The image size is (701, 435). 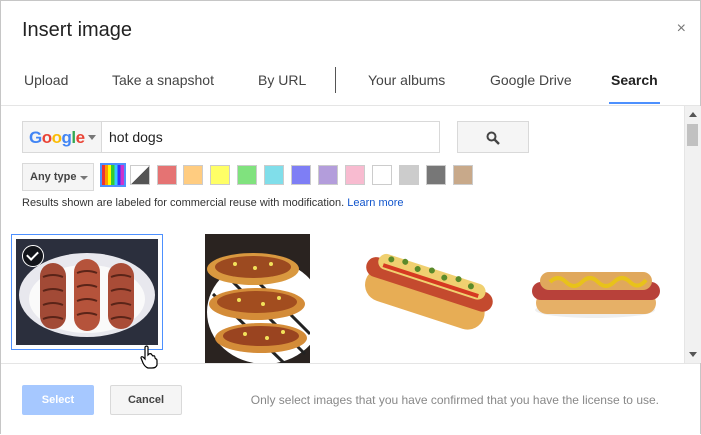 I want to click on google-logo: Google, so click(x=57, y=138).